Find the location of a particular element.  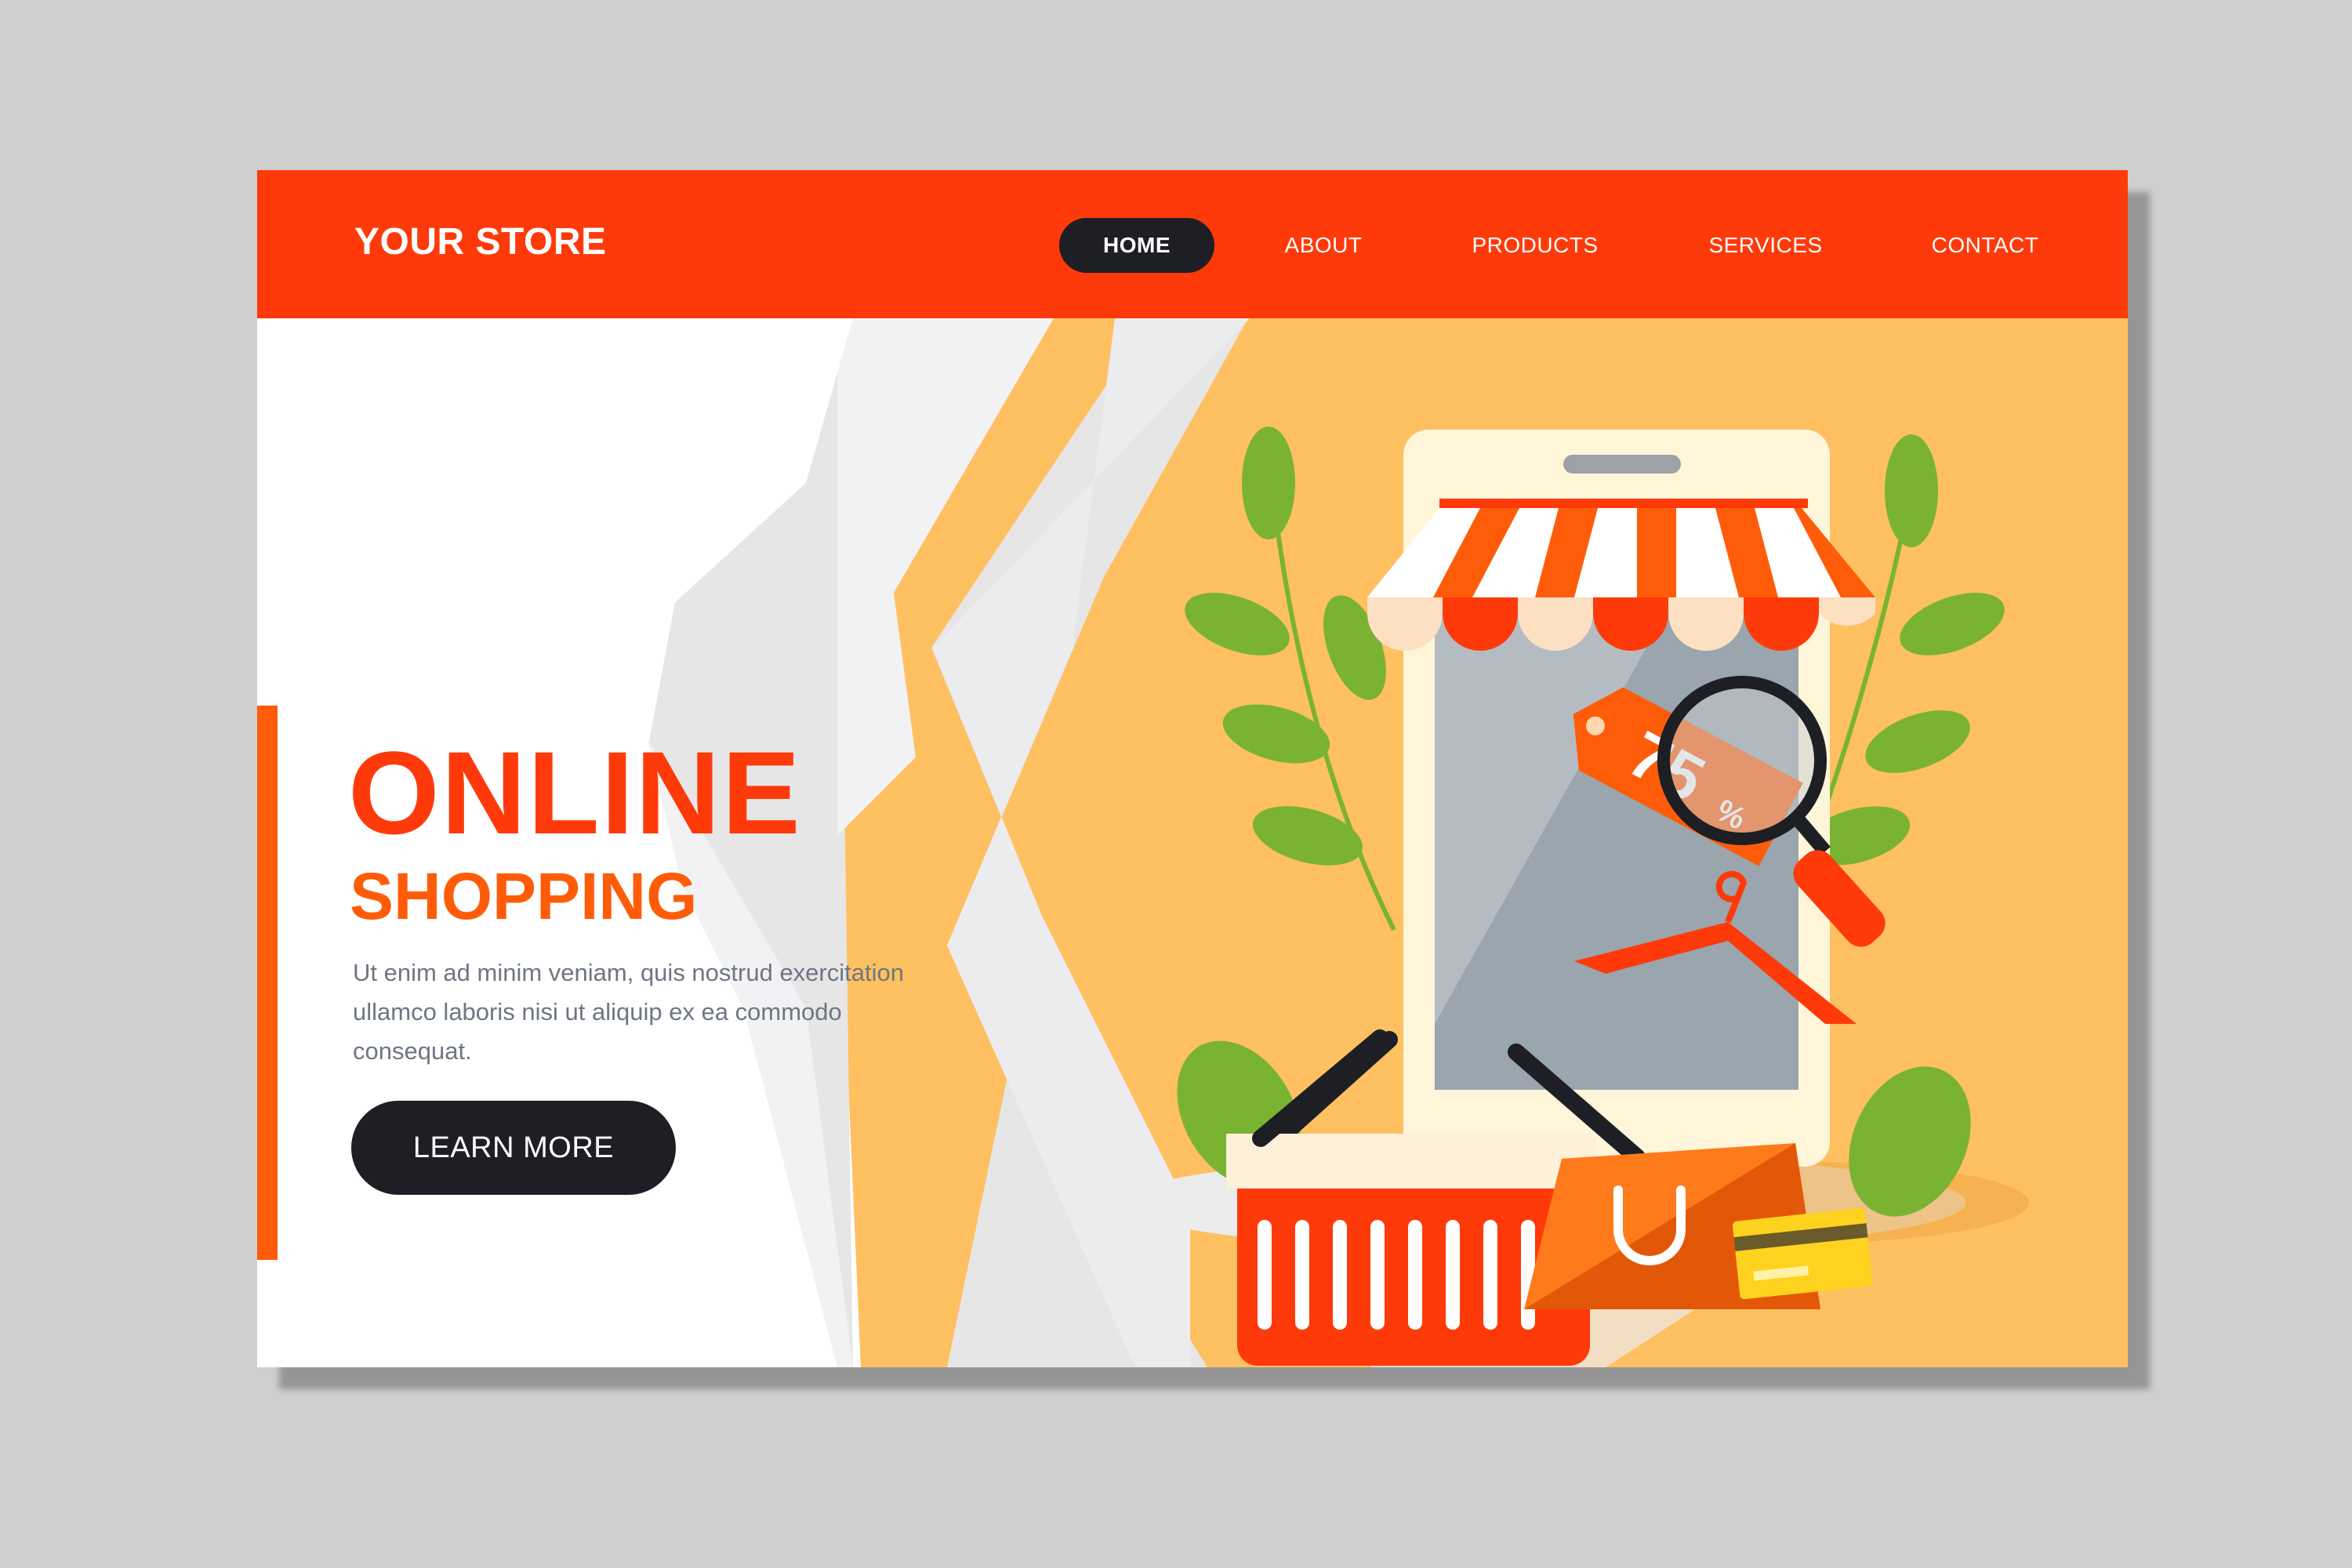

nav-item-home: HOME is located at coordinates (1136, 245).